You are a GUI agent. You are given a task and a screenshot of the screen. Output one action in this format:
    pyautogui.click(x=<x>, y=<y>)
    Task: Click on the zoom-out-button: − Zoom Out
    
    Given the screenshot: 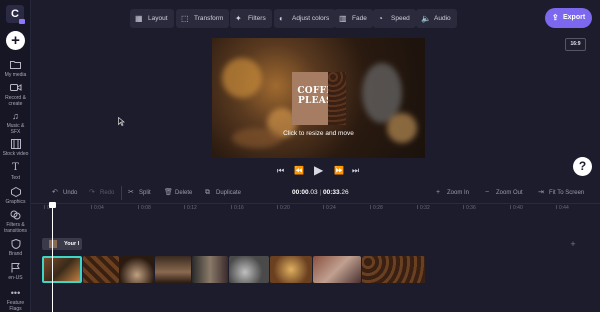 What is the action you would take?
    pyautogui.click(x=504, y=193)
    